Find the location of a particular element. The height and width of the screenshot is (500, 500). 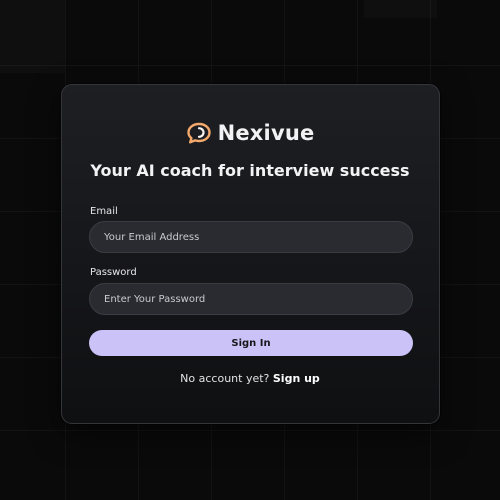

sign-in-button: Sign In is located at coordinates (251, 343).